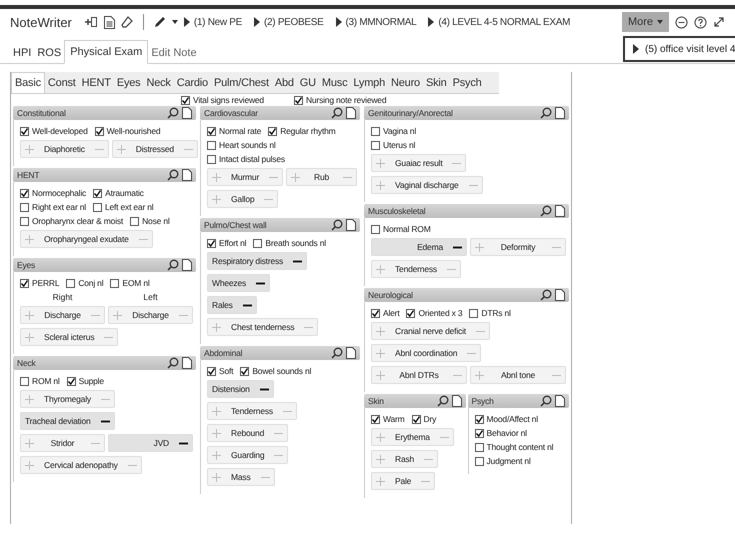  I want to click on checkbox-label: DTRs nl, so click(496, 313).